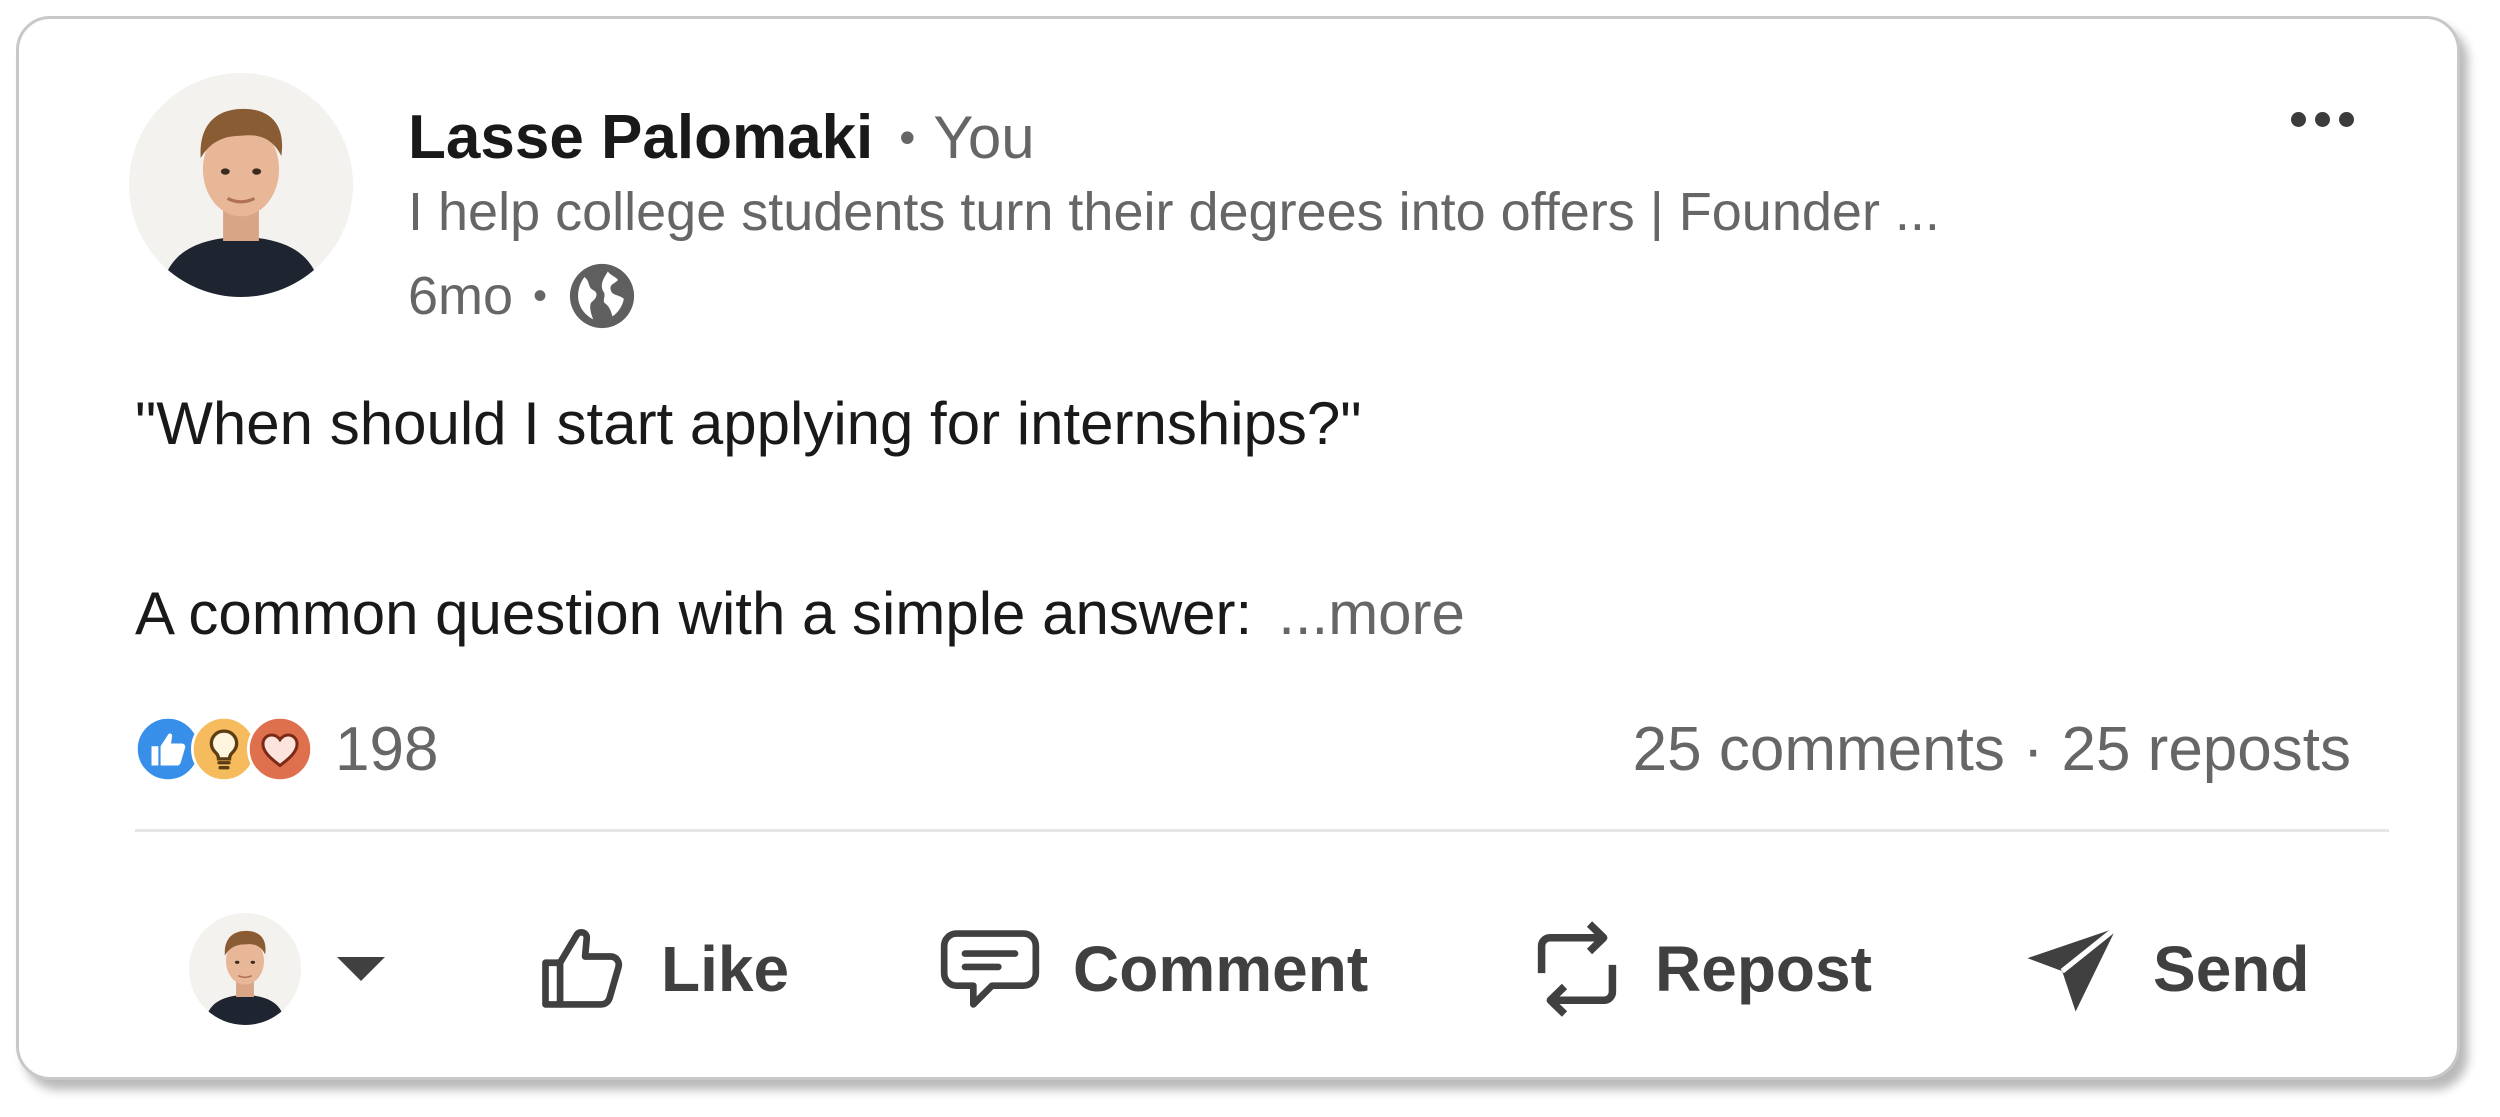 The height and width of the screenshot is (1117, 2500). I want to click on comment-icon, so click(990, 969).